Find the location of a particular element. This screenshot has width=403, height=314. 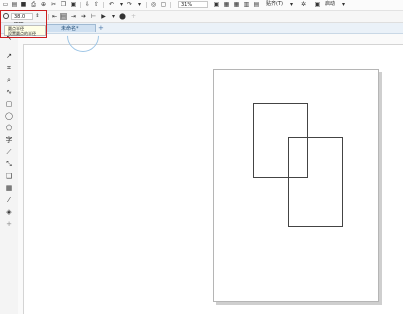

eyedropper-tool-icon: ⁄ is located at coordinates (9, 200).